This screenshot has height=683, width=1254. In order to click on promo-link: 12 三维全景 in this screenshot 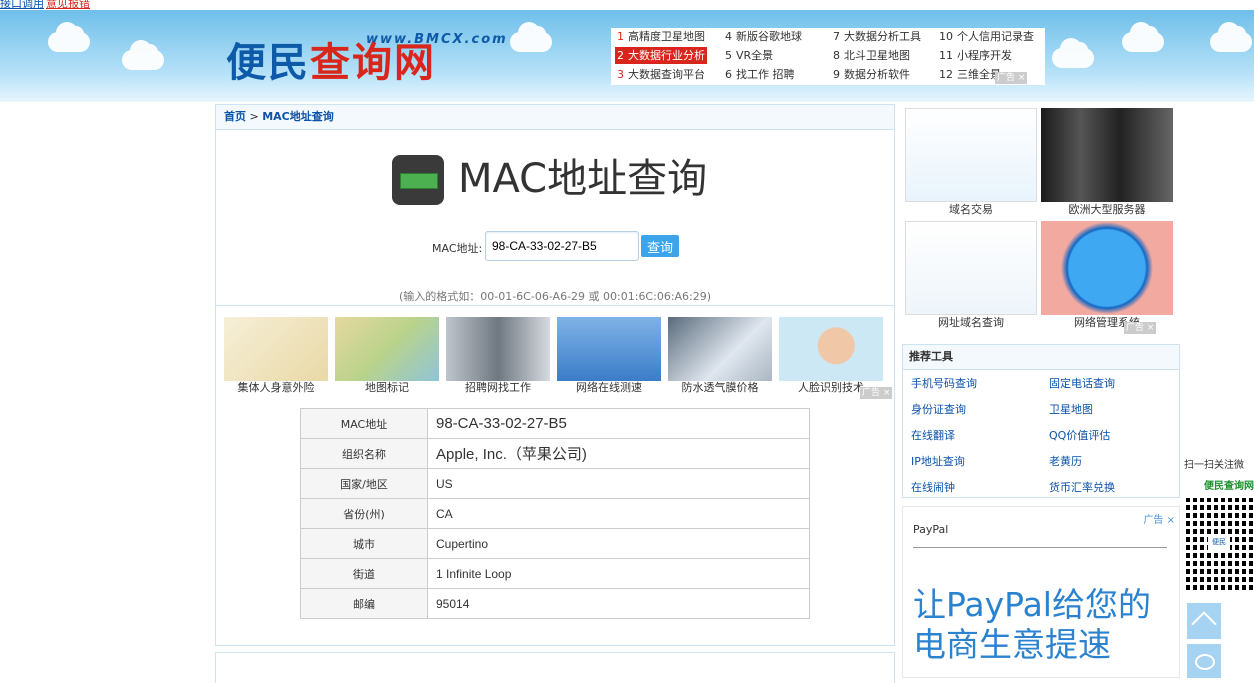, I will do `click(970, 74)`.